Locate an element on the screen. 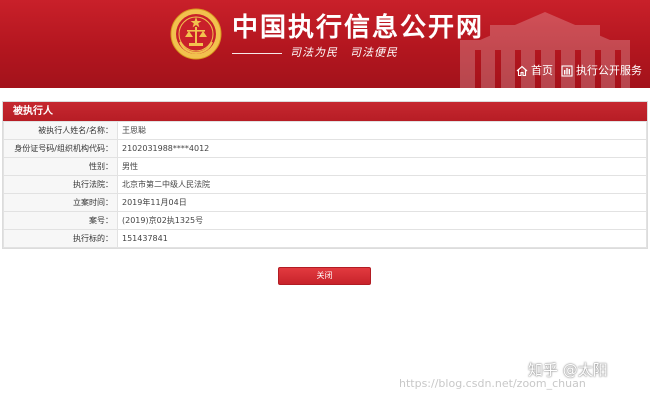 The height and width of the screenshot is (401, 650). row-label: 被执行人姓名/名称： is located at coordinates (60, 130).